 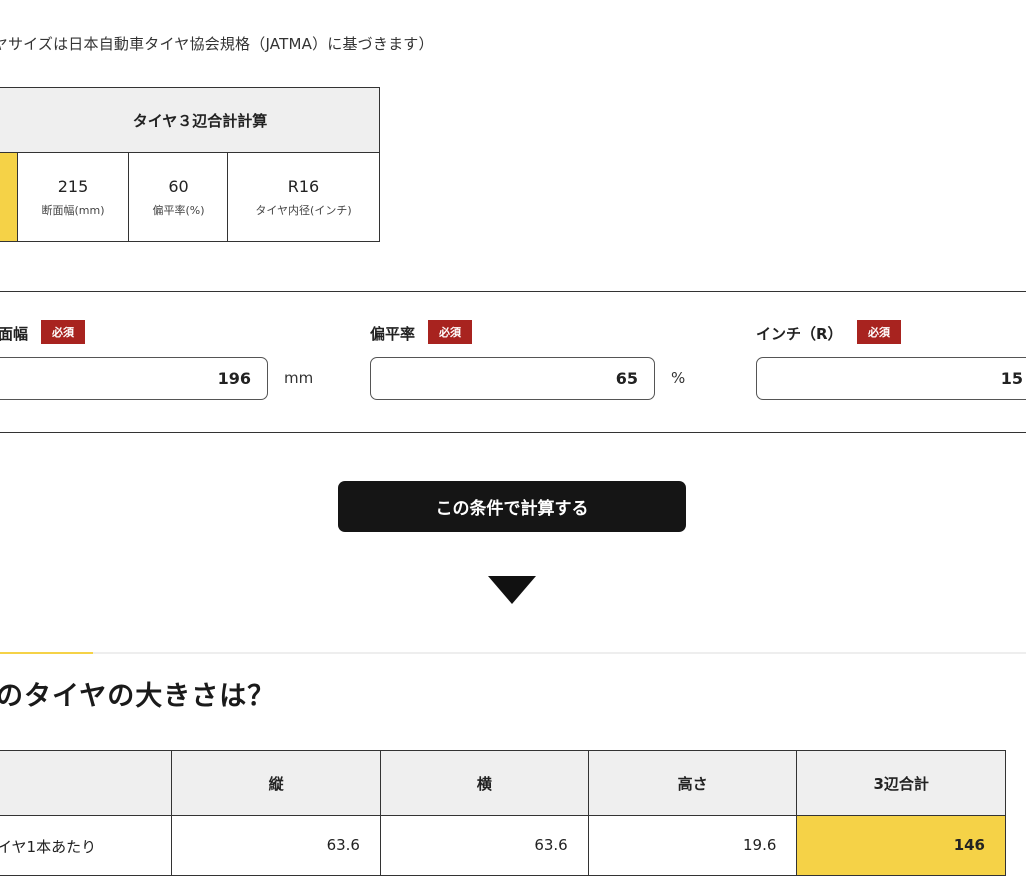 What do you see at coordinates (692, 783) in the screenshot?
I see `result-header-height: 高さ` at bounding box center [692, 783].